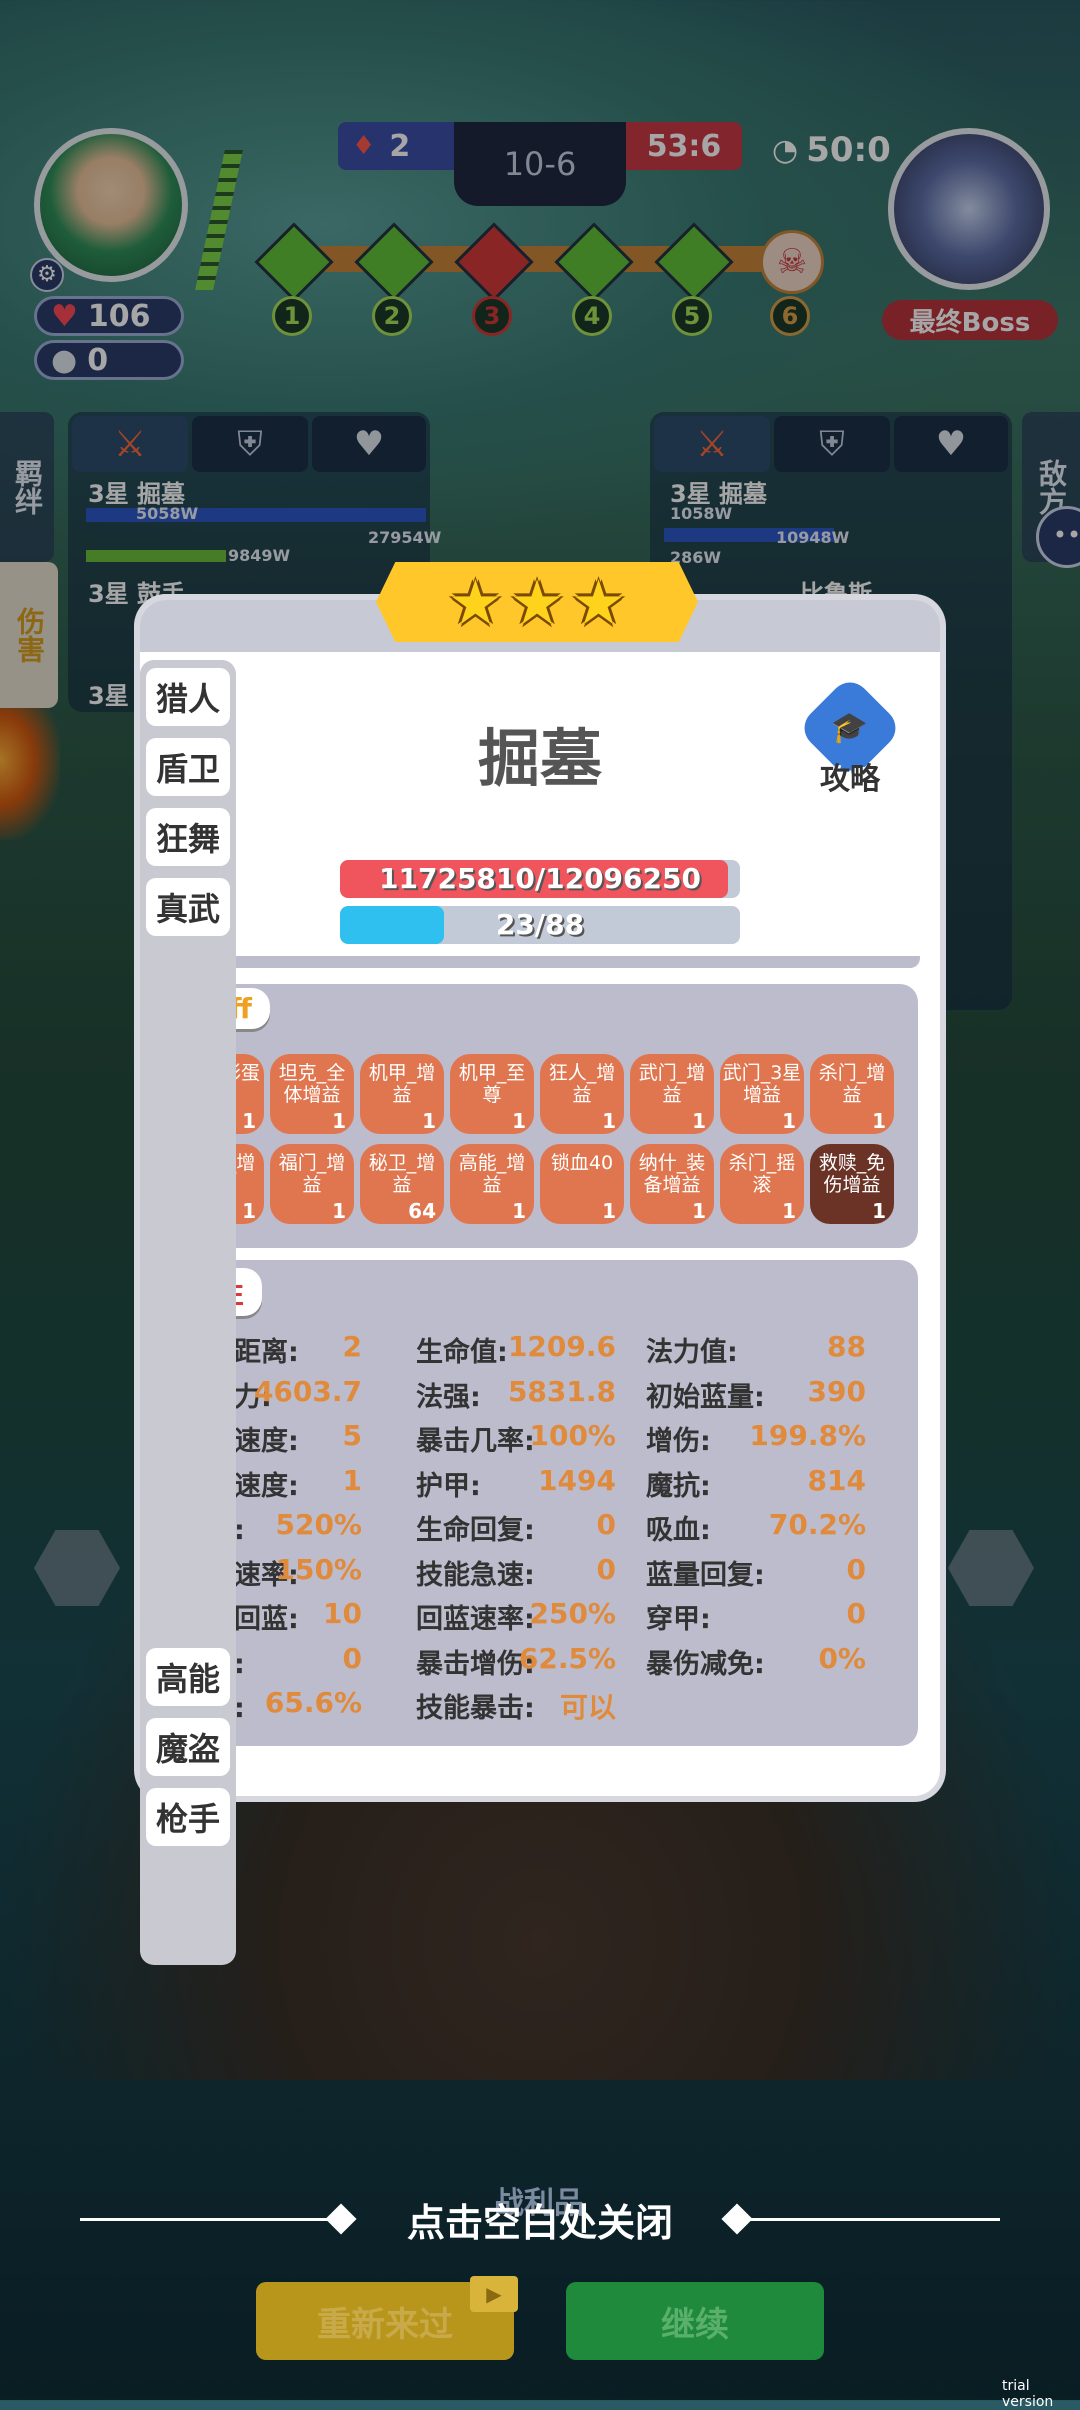 The image size is (1080, 2410). I want to click on mana-bar: 23/88, so click(540, 925).